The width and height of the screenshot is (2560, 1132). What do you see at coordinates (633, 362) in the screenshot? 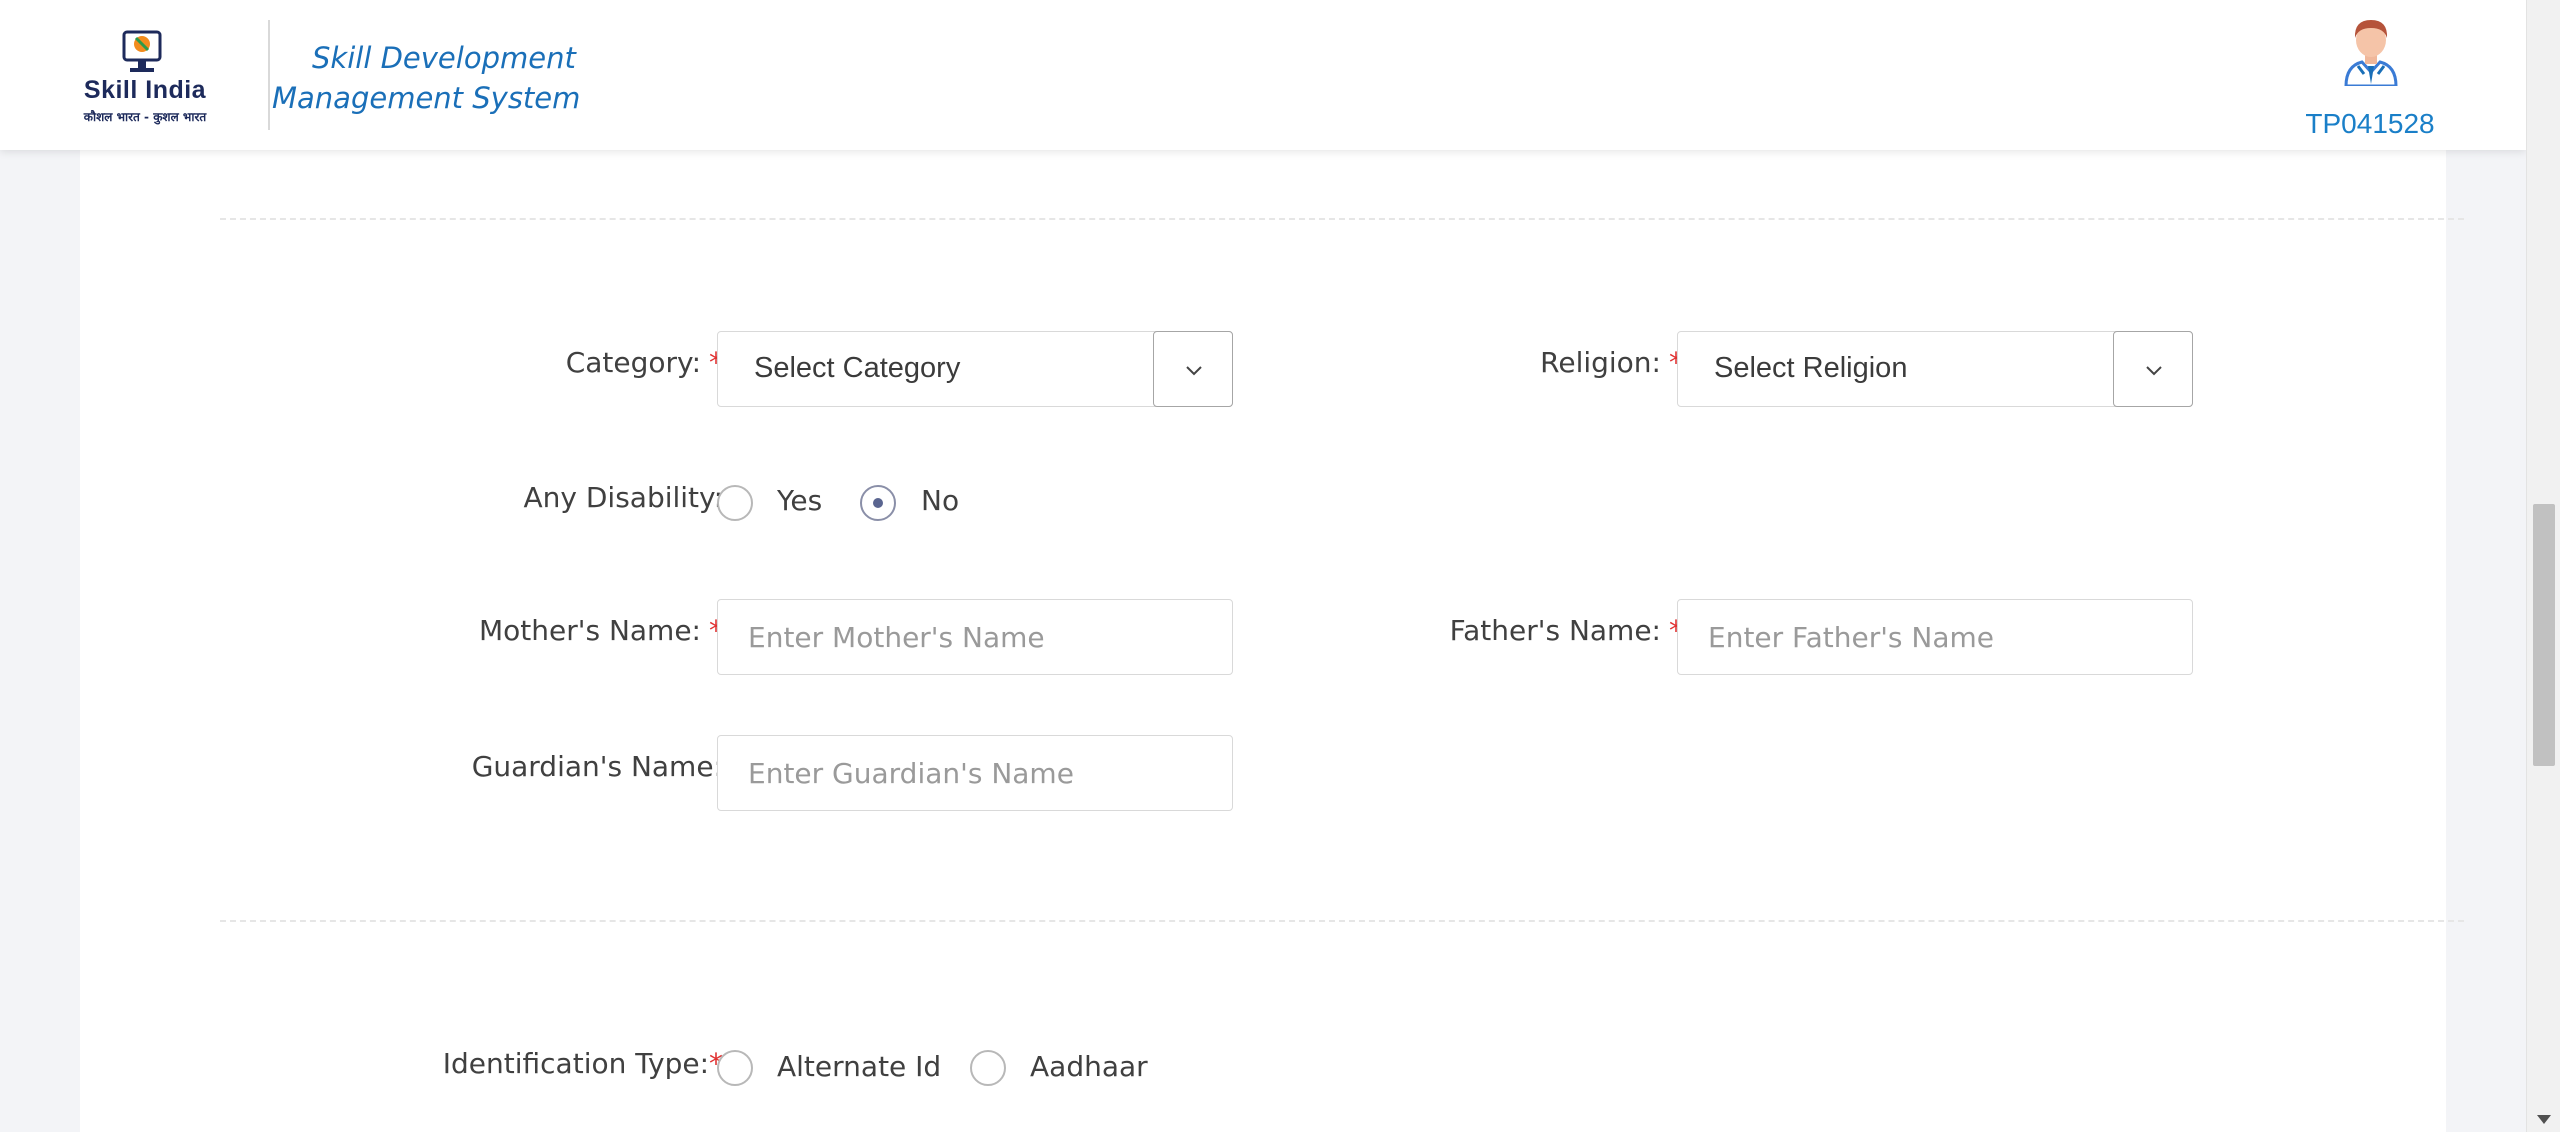
I see `category-label-text: Category:` at bounding box center [633, 362].